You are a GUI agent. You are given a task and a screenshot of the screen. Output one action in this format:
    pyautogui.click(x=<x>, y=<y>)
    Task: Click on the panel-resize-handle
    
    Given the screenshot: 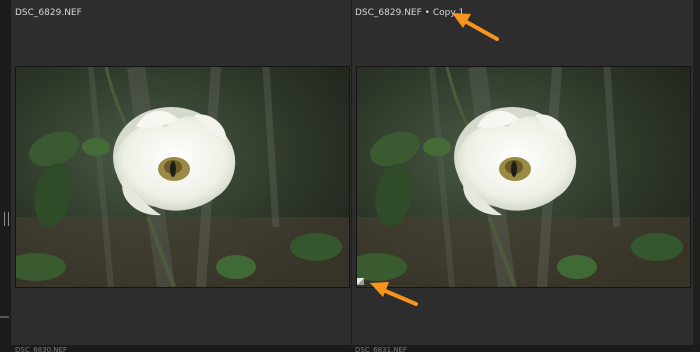 What is the action you would take?
    pyautogui.click(x=6, y=219)
    